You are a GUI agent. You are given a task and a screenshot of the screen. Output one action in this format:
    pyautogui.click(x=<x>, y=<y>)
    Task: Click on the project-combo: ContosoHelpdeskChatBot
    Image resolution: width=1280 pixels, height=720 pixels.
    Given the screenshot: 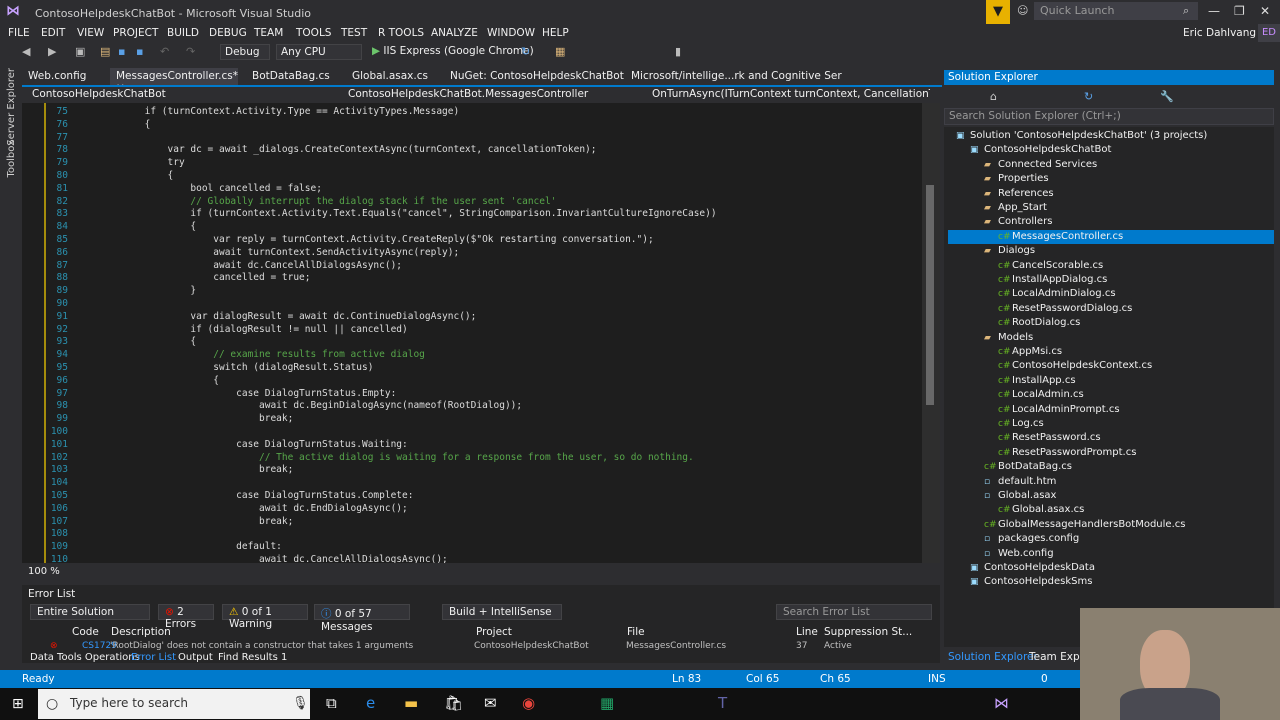 What is the action you would take?
    pyautogui.click(x=133, y=94)
    